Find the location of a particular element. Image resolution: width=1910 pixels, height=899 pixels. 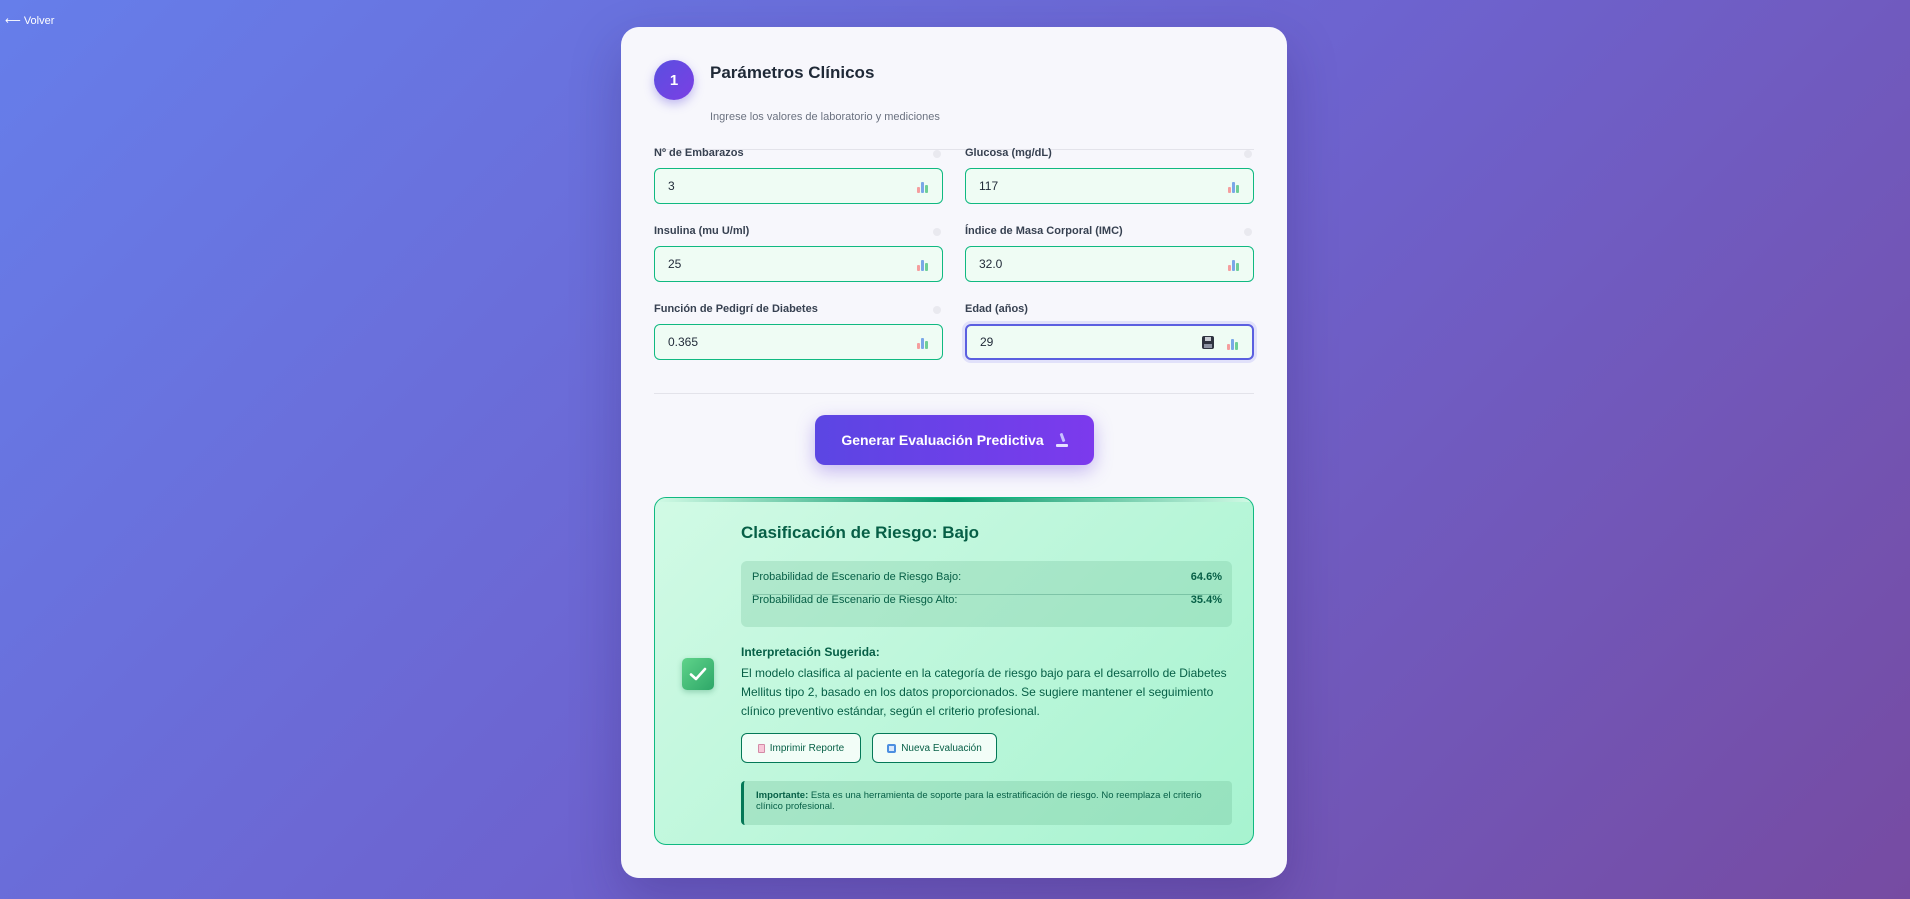

section-title: Parámetros Clínicos is located at coordinates (792, 72).